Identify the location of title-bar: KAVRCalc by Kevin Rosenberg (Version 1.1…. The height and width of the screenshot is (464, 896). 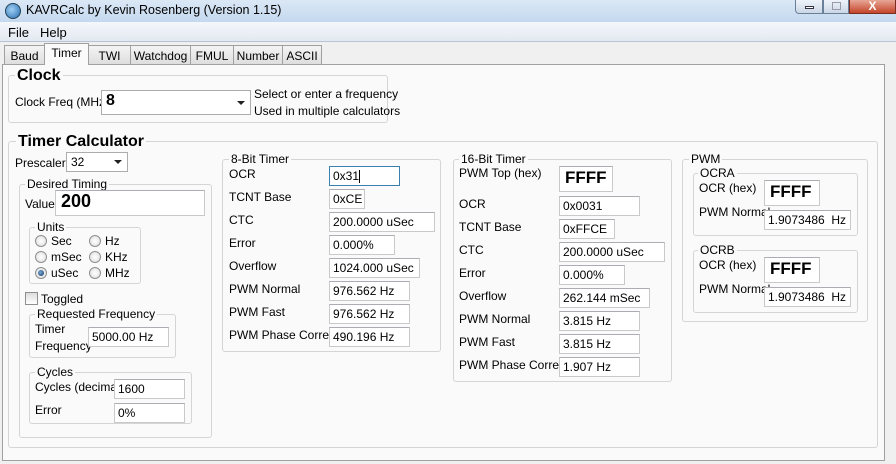
(448, 11).